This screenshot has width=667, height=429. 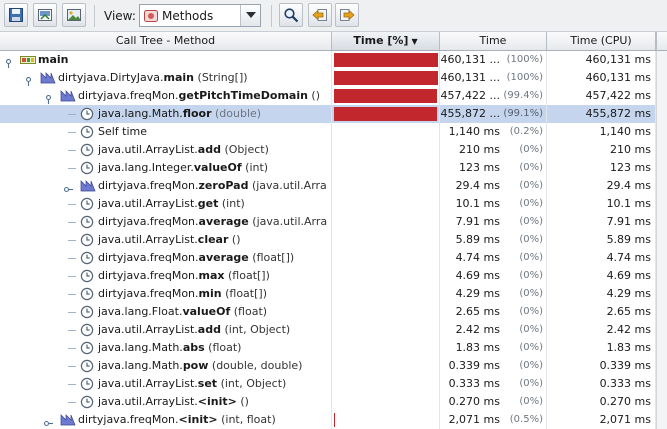 What do you see at coordinates (333, 132) in the screenshot?
I see `table-row: Self time 1,140 ms (0.2%) 1,140 ms` at bounding box center [333, 132].